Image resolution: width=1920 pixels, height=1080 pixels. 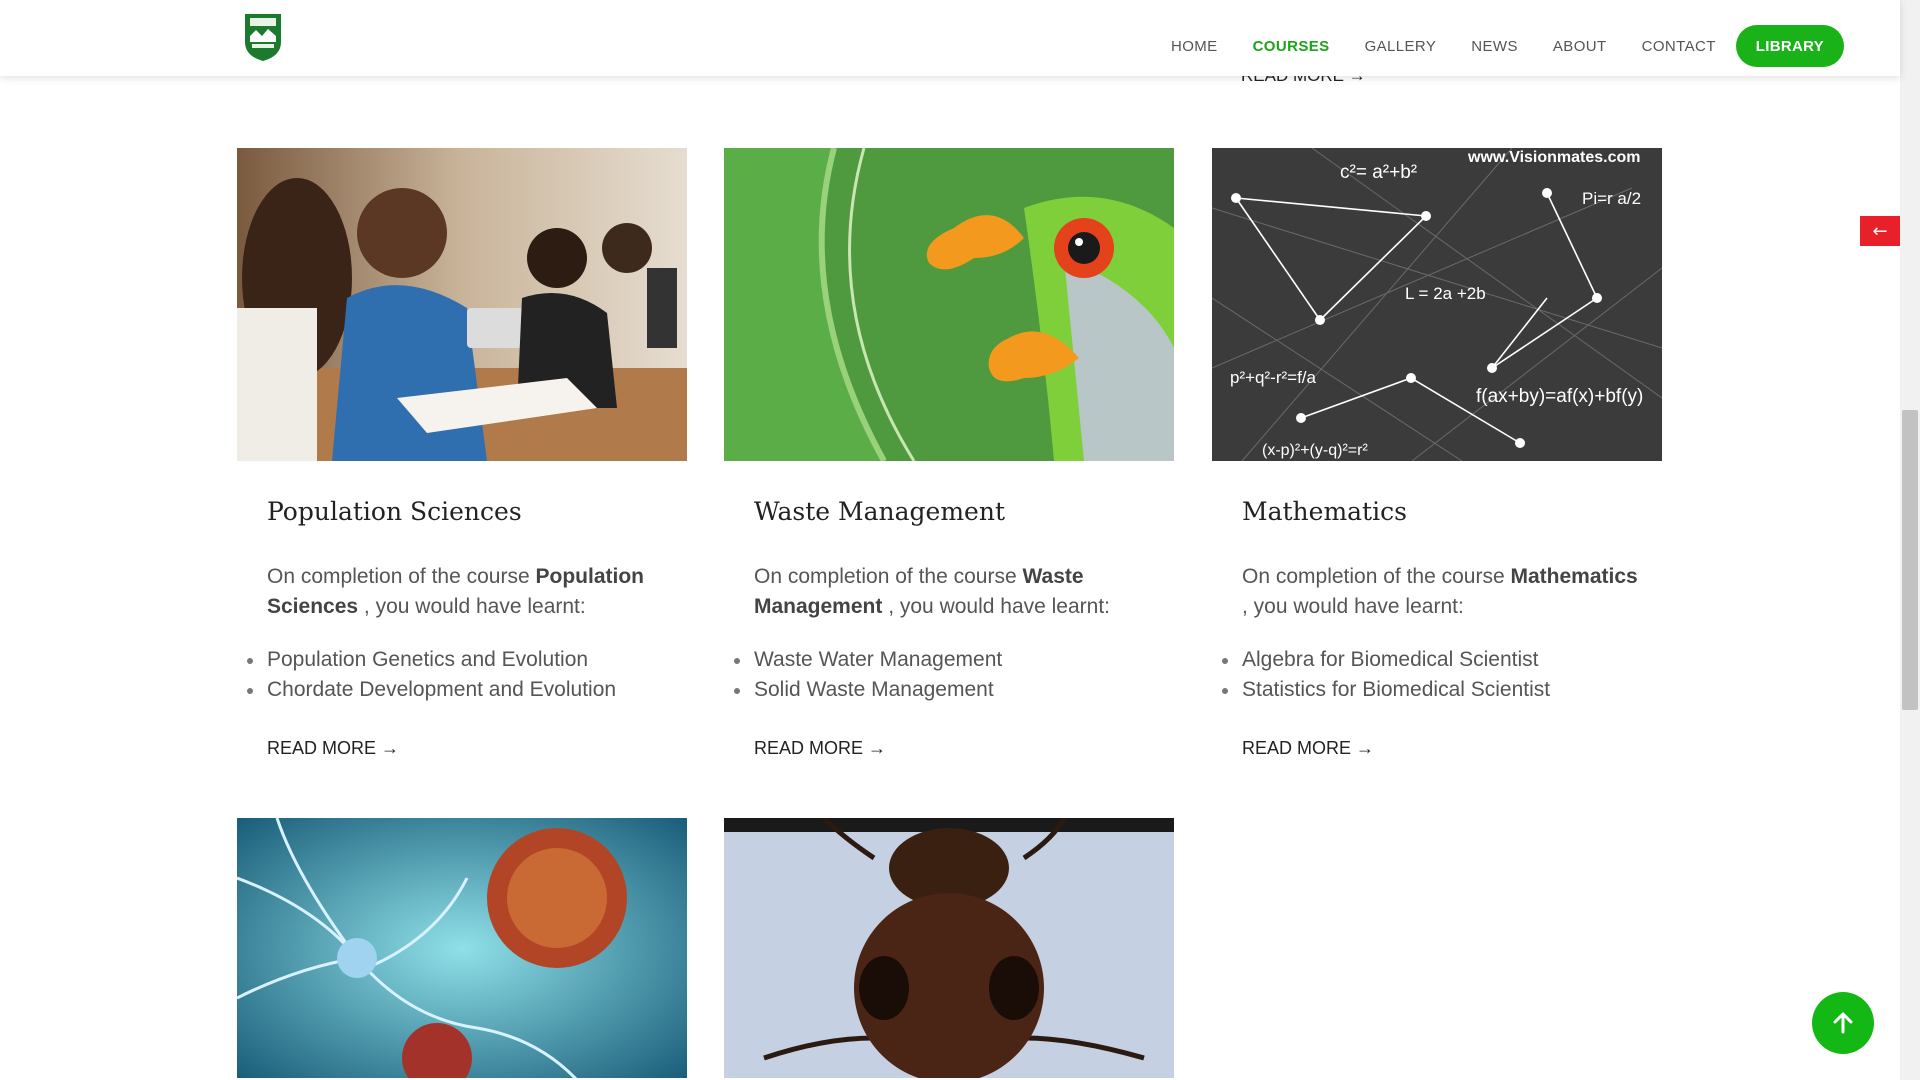 I want to click on math-formula: f(ax+by)=af(x)+bf(y), so click(x=1559, y=396).